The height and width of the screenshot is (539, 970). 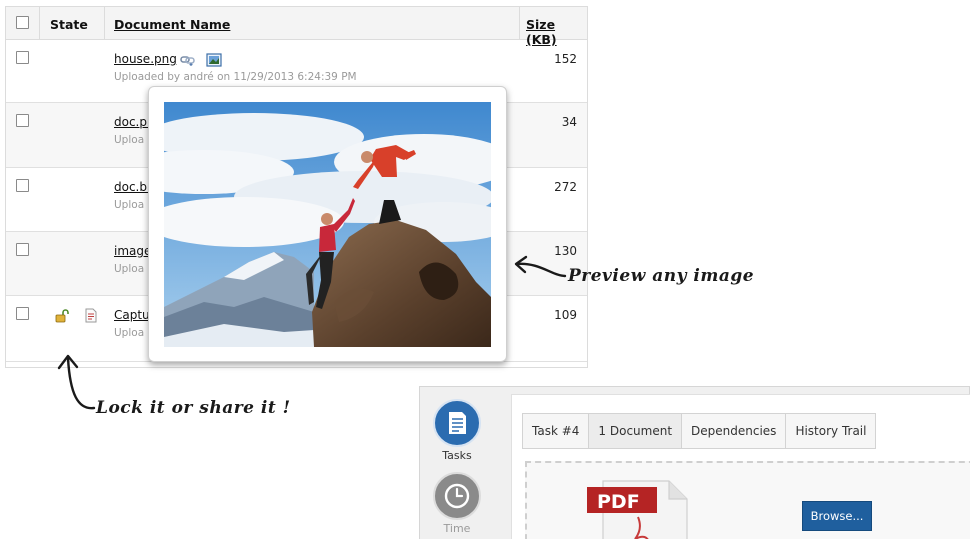 What do you see at coordinates (76, 382) in the screenshot?
I see `lock-share-arrow-icon` at bounding box center [76, 382].